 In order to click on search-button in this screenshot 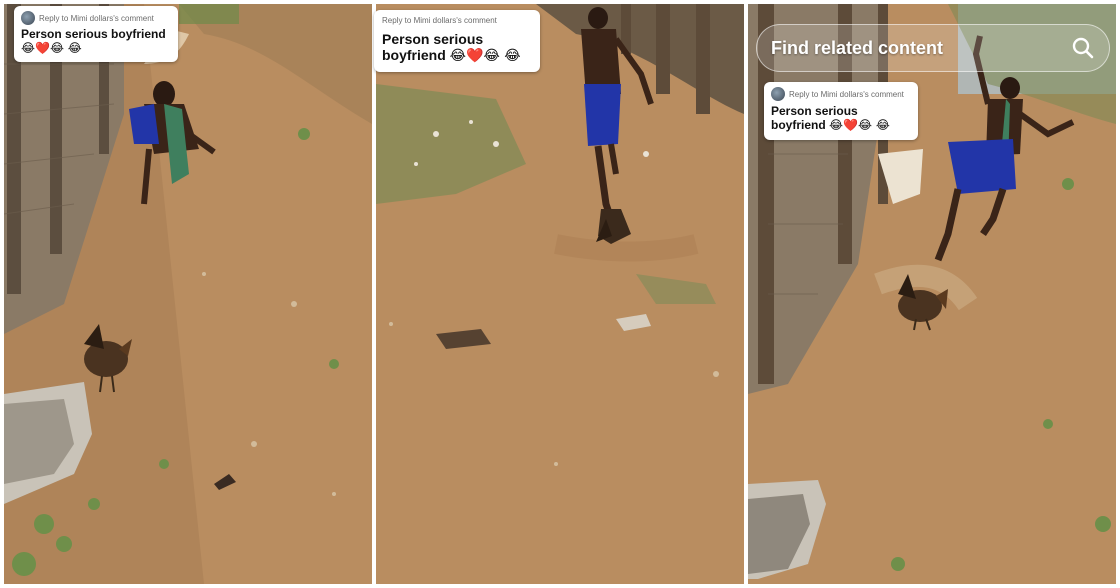, I will do `click(1083, 48)`.